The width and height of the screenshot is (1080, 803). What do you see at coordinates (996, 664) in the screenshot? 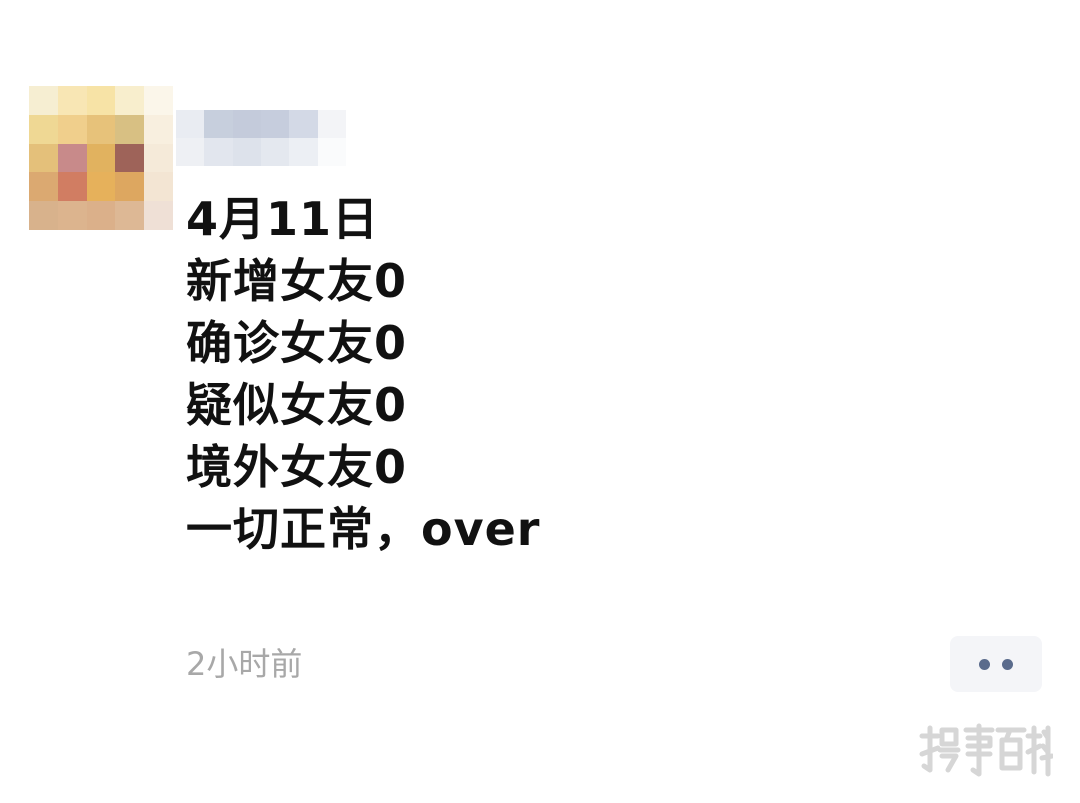
I see `more-button` at bounding box center [996, 664].